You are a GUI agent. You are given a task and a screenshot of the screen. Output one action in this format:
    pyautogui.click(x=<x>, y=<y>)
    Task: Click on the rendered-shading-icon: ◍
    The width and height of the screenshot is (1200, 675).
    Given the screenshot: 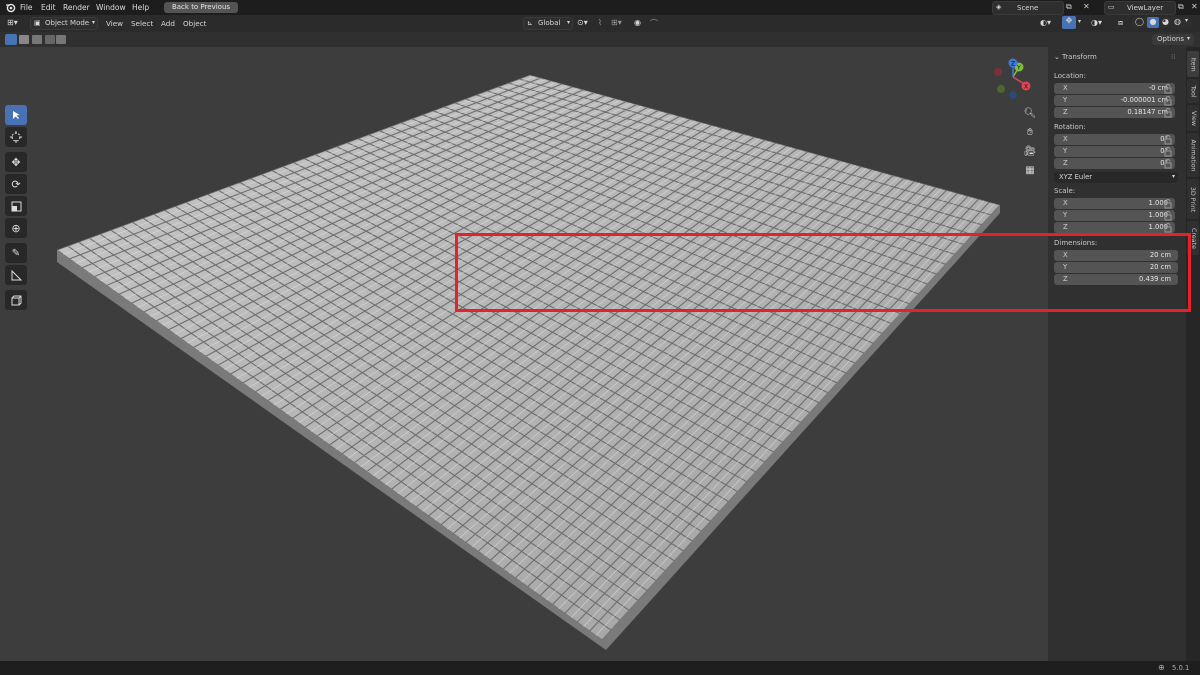 What is the action you would take?
    pyautogui.click(x=1177, y=21)
    